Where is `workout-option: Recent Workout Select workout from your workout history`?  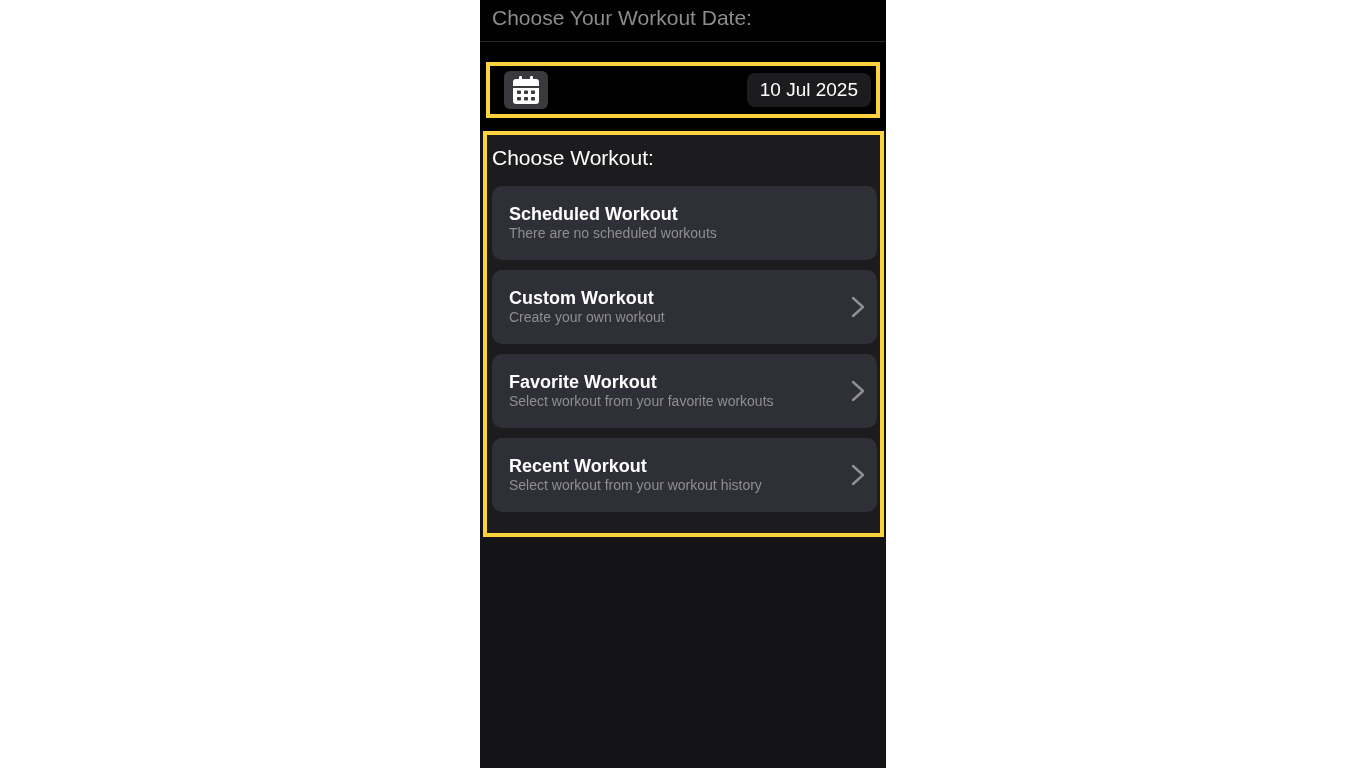 workout-option: Recent Workout Select workout from your workout history is located at coordinates (684, 475).